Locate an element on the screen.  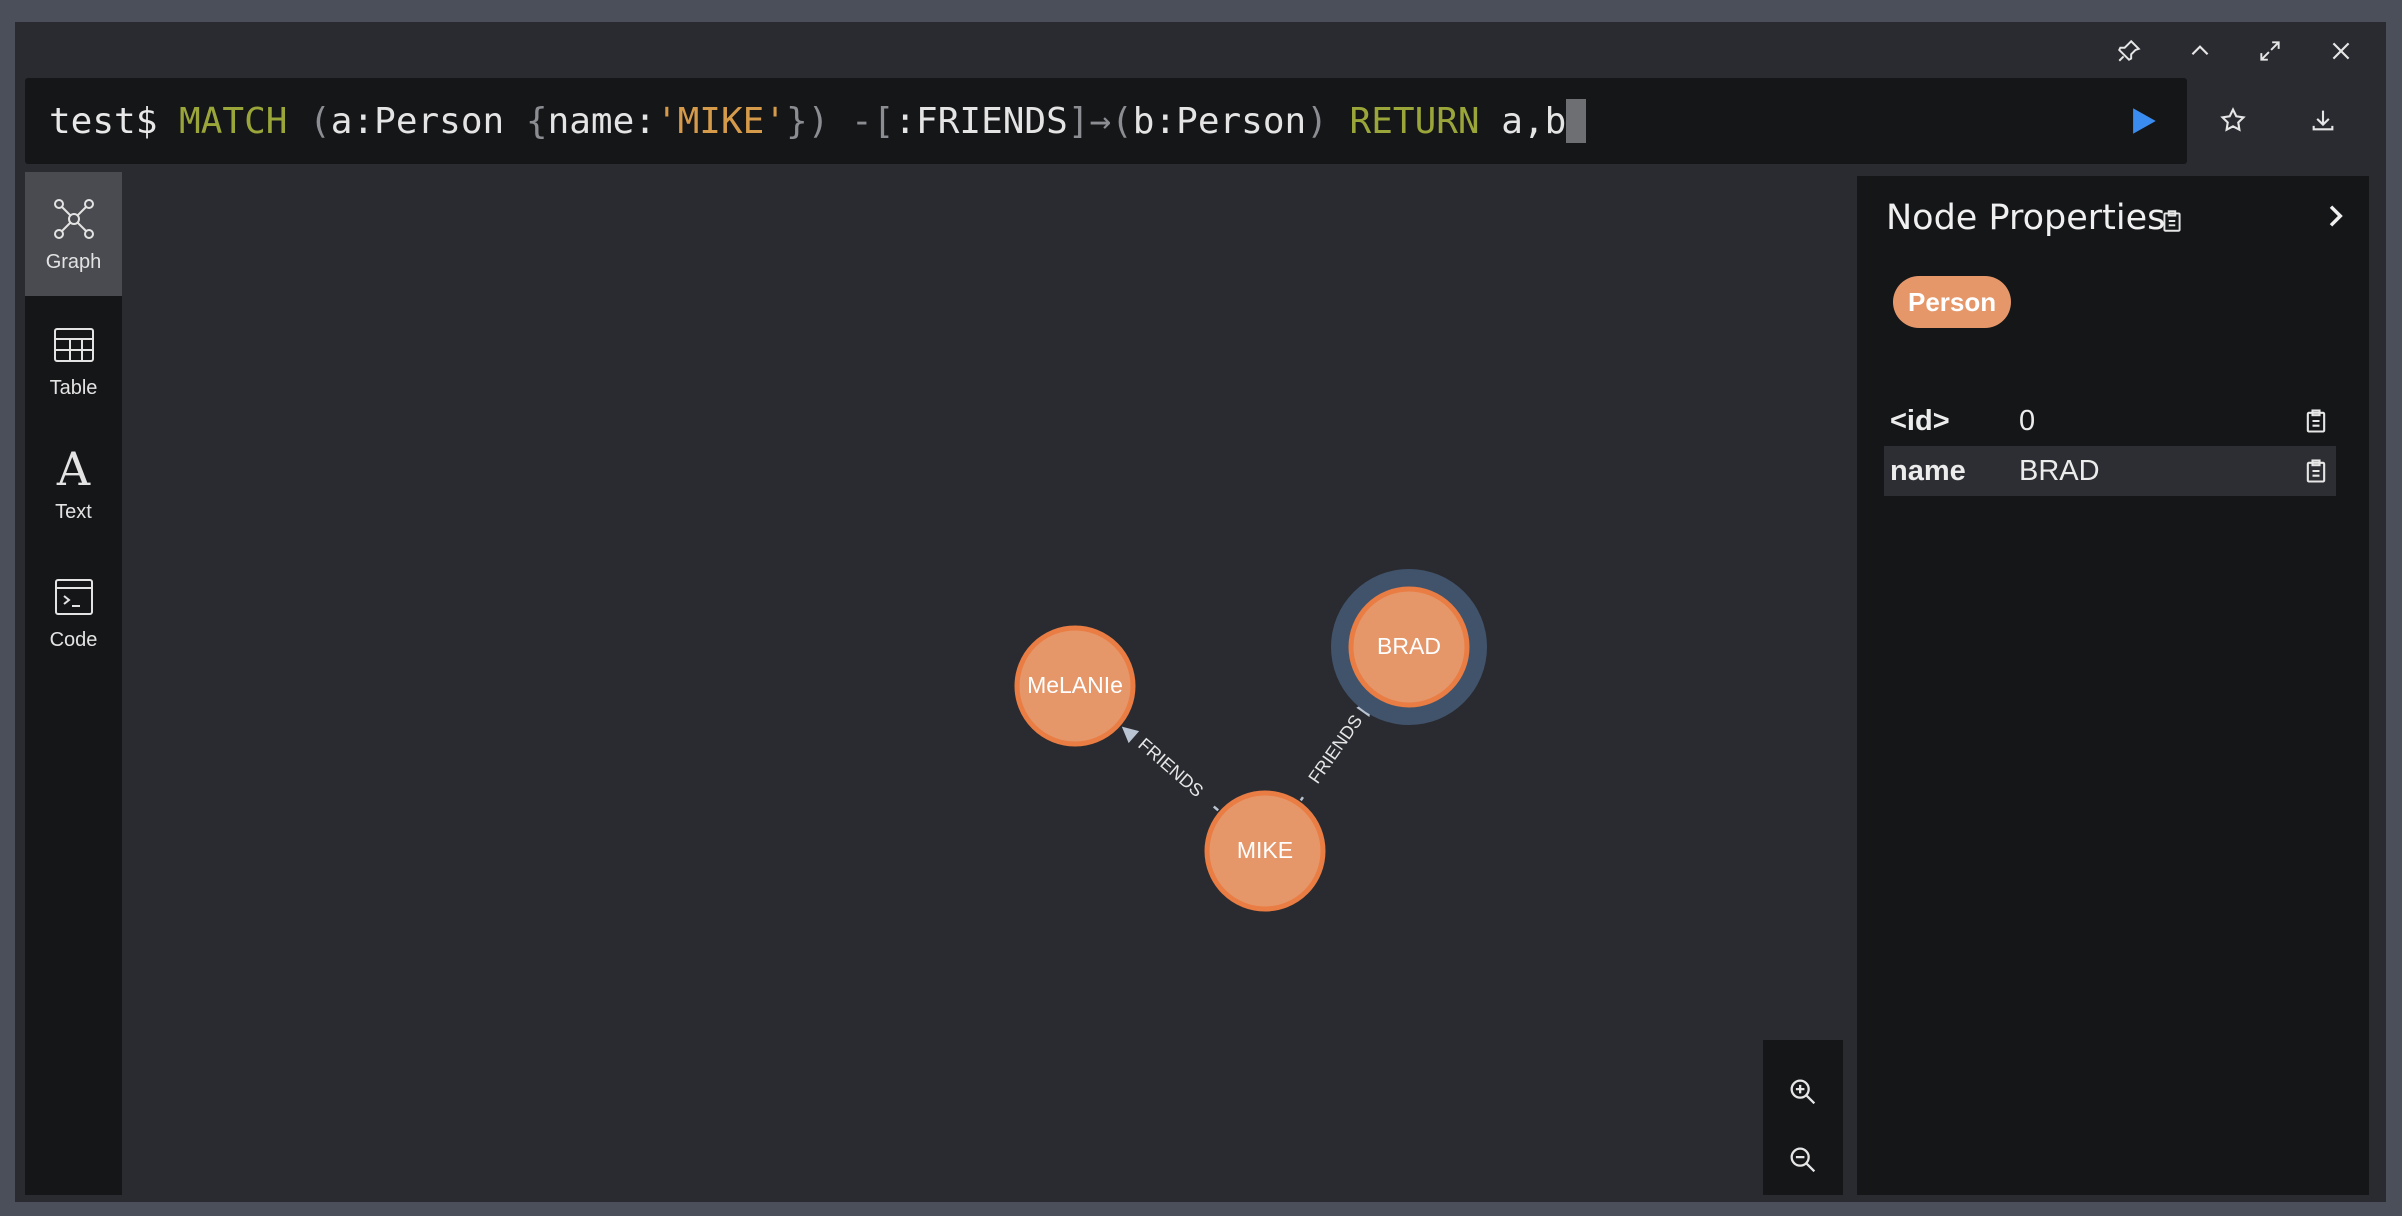
view-label: Graph is located at coordinates (73, 261).